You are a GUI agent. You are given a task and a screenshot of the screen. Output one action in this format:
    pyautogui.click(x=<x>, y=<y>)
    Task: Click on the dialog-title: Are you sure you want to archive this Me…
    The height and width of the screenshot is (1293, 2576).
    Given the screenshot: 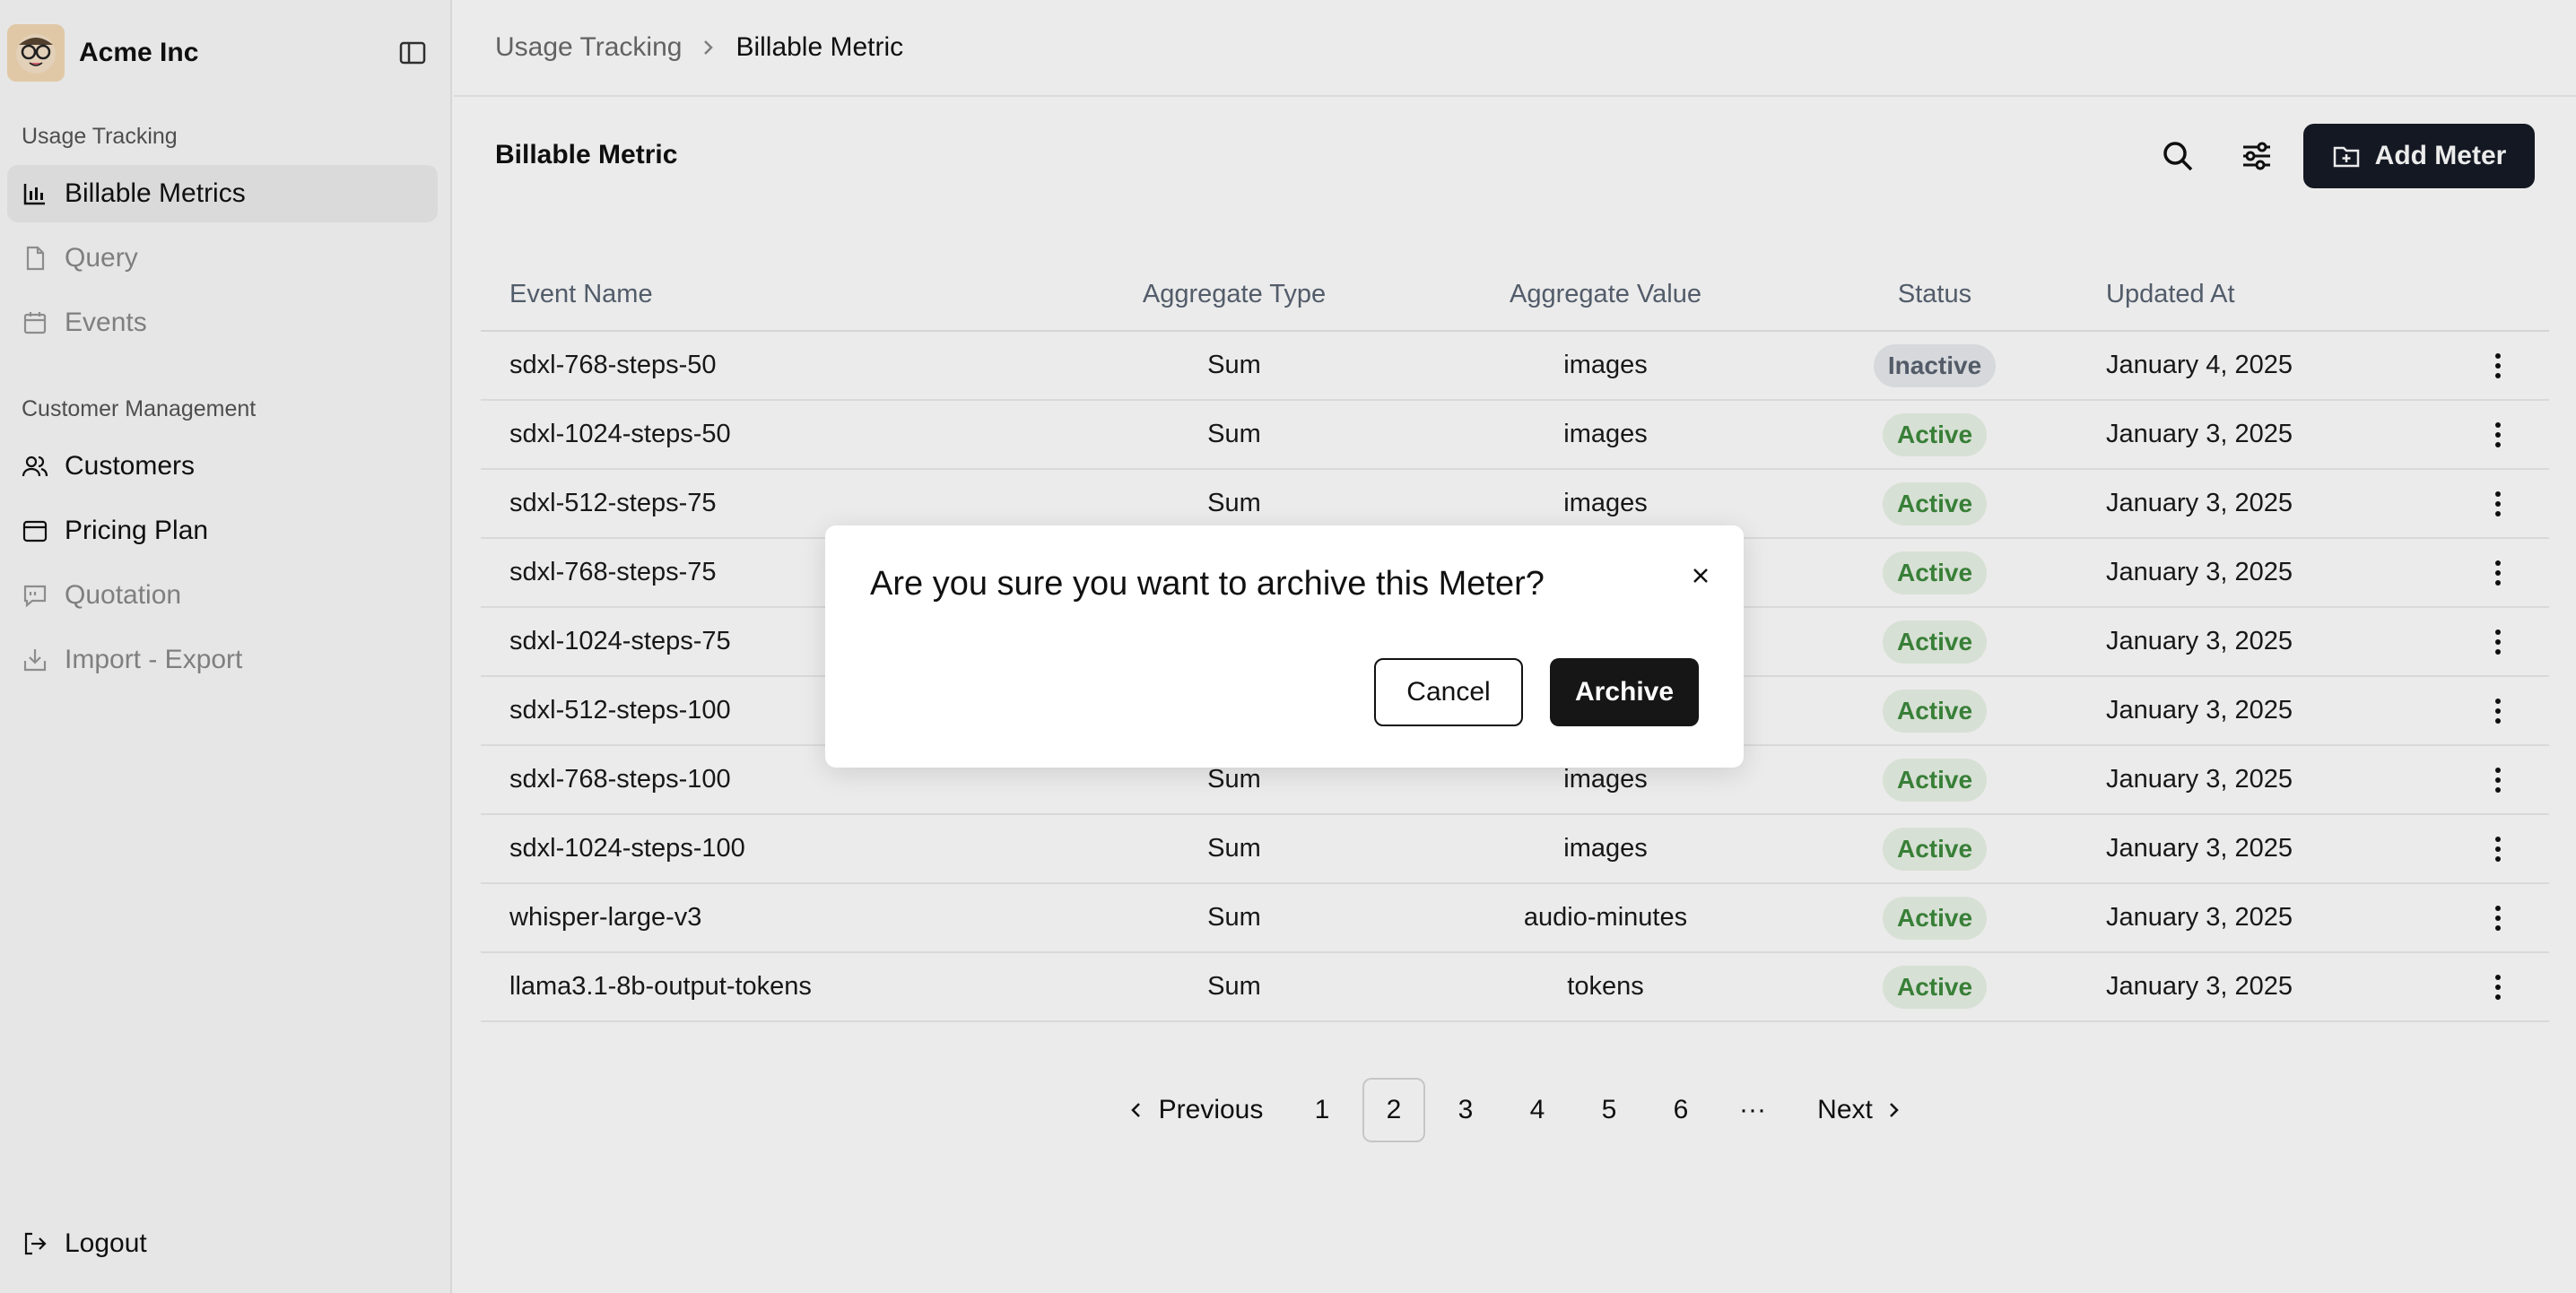 What is the action you would take?
    pyautogui.click(x=1207, y=584)
    